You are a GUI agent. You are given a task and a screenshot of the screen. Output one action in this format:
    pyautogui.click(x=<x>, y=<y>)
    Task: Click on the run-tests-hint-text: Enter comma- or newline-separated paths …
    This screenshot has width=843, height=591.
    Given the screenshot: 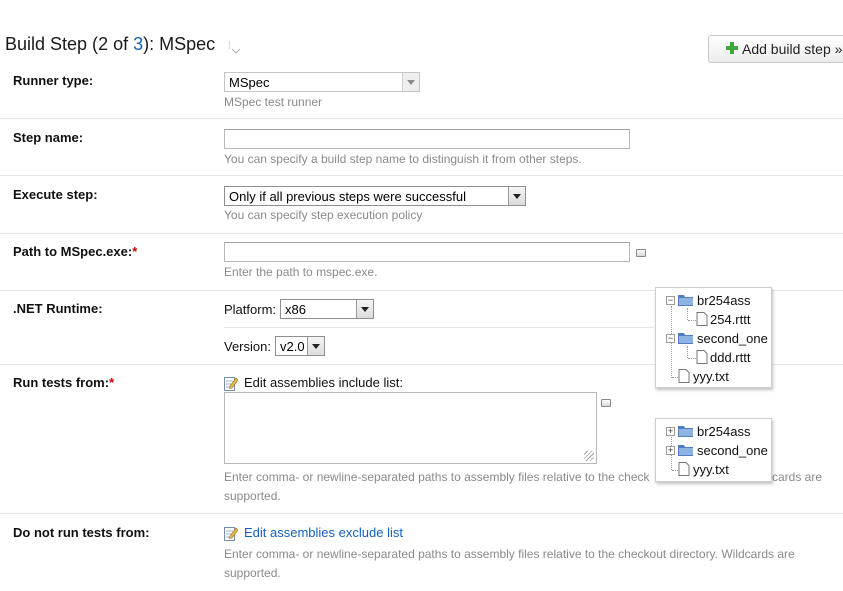 What is the action you would take?
    pyautogui.click(x=437, y=477)
    